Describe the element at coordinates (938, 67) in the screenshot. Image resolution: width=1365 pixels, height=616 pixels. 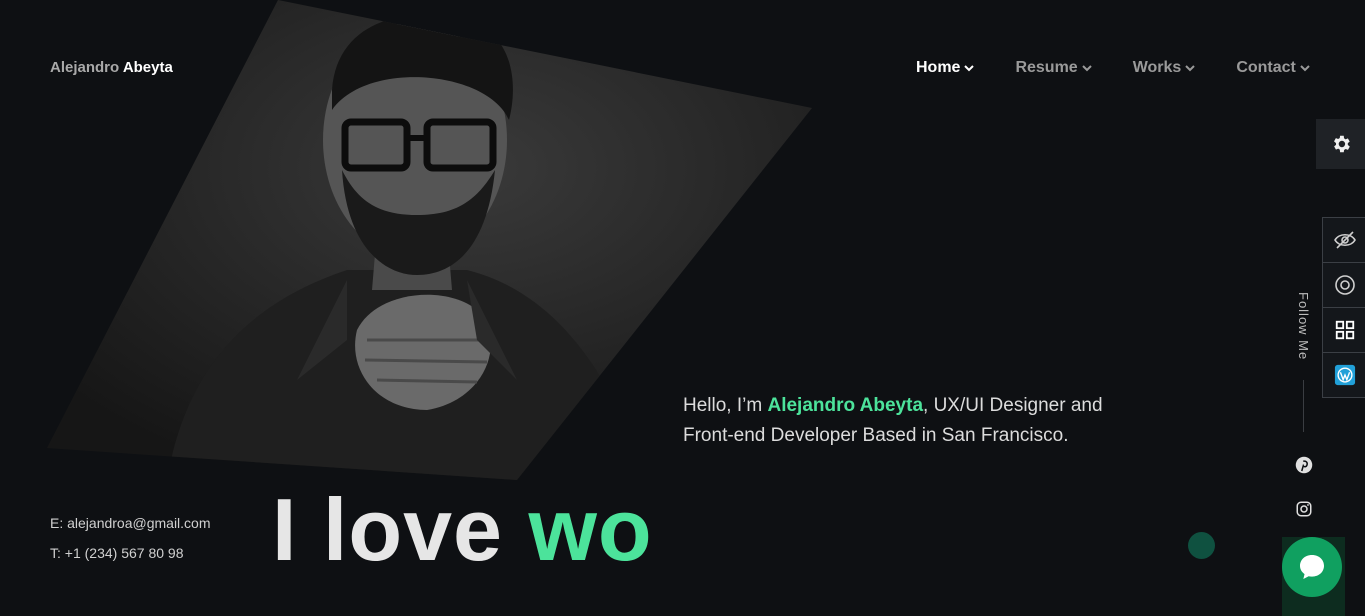
I see `nav-home-label: Home` at that location.